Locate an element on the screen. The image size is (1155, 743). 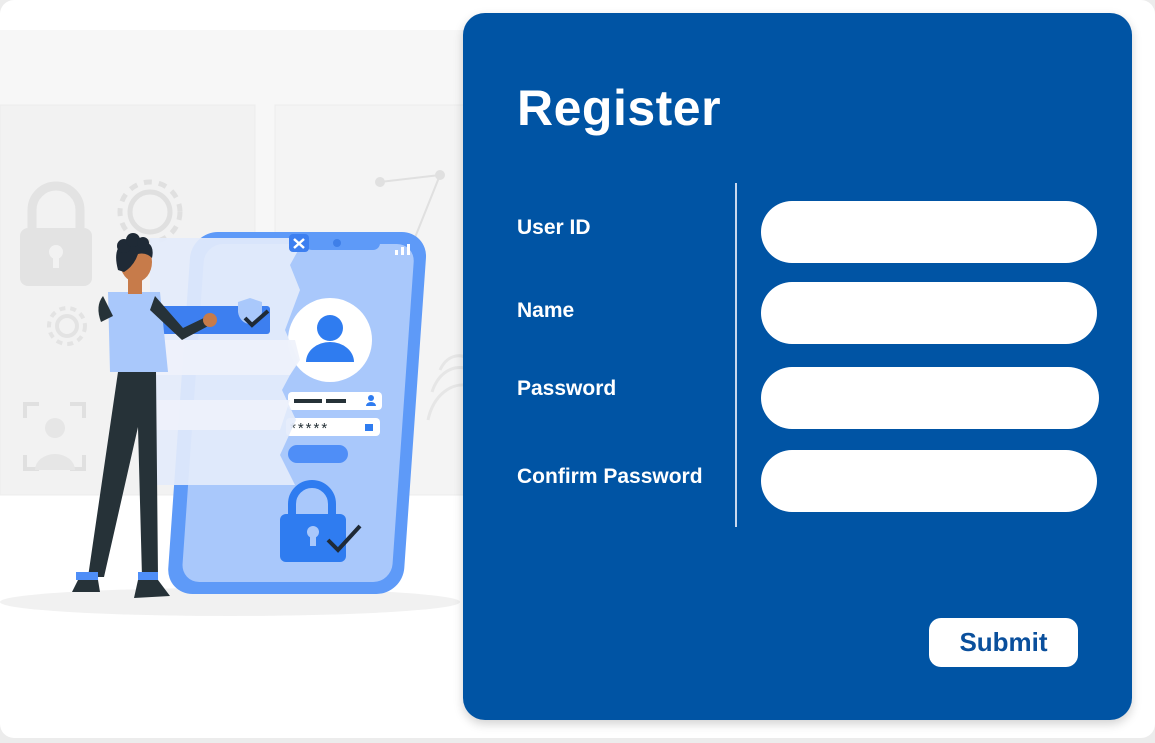
user-id-field is located at coordinates (929, 232).